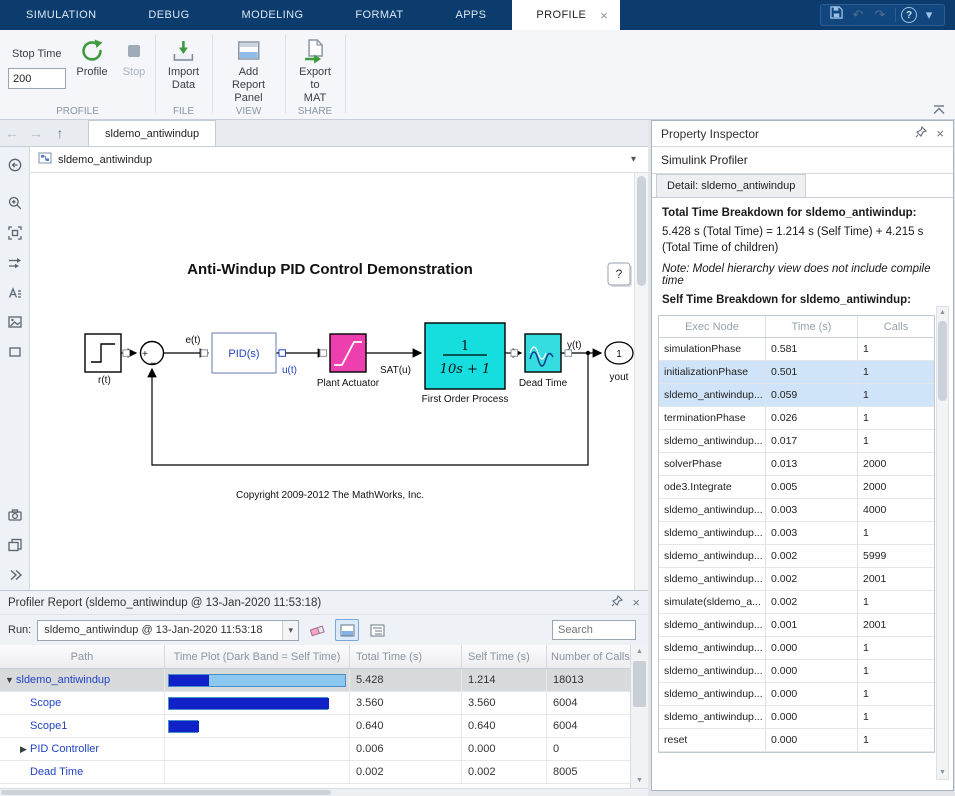 The height and width of the screenshot is (796, 955). Describe the element at coordinates (909, 15) in the screenshot. I see `help-icon: ?` at that location.